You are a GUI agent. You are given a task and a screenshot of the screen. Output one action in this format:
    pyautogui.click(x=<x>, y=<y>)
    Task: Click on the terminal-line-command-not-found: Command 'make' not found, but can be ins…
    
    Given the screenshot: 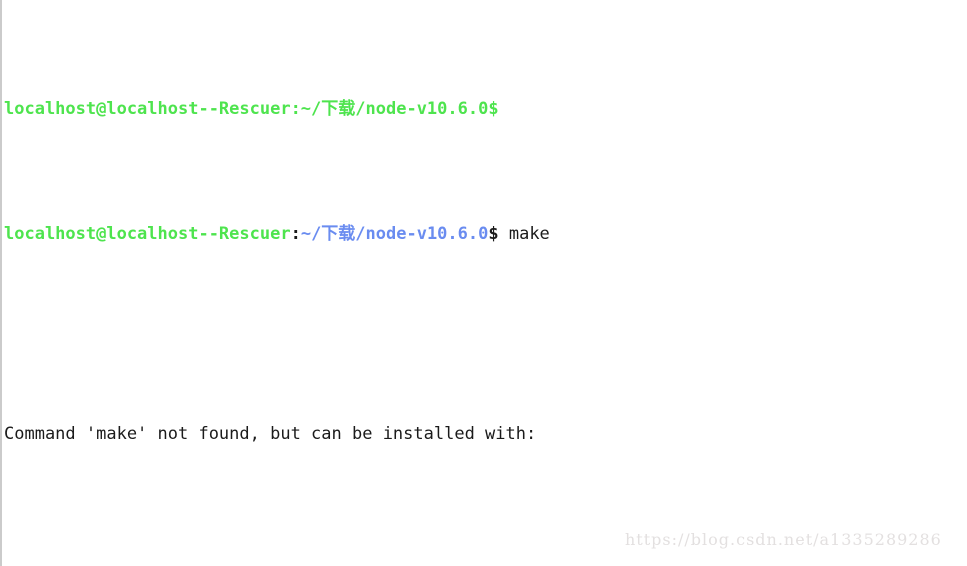 What is the action you would take?
    pyautogui.click(x=485, y=434)
    